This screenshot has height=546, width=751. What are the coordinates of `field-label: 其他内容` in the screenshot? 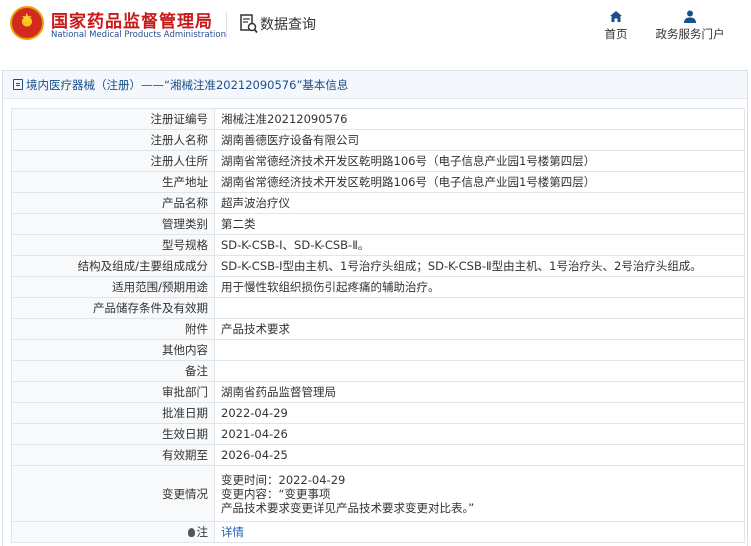 It's located at (113, 350).